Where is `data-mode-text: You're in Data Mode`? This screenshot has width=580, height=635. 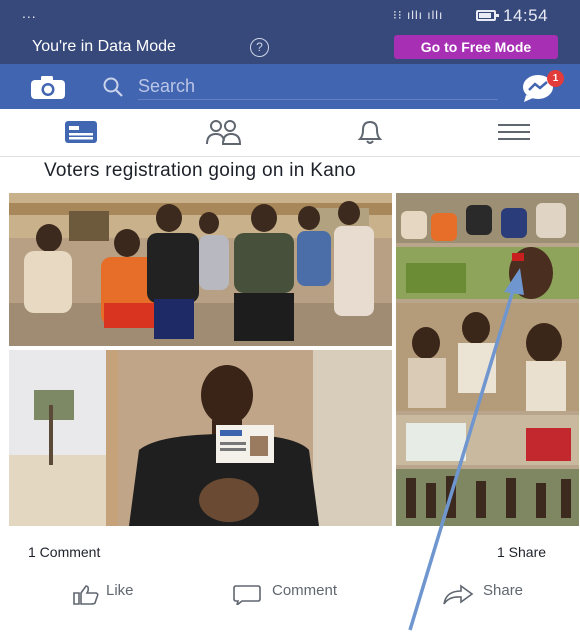 data-mode-text: You're in Data Mode is located at coordinates (104, 46).